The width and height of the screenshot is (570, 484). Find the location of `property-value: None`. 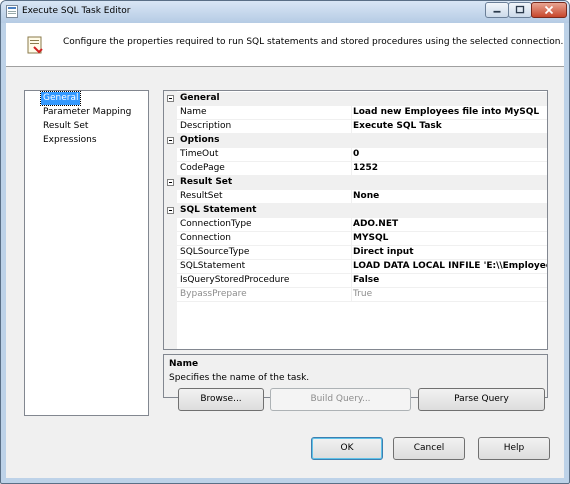

property-value: None is located at coordinates (366, 196).